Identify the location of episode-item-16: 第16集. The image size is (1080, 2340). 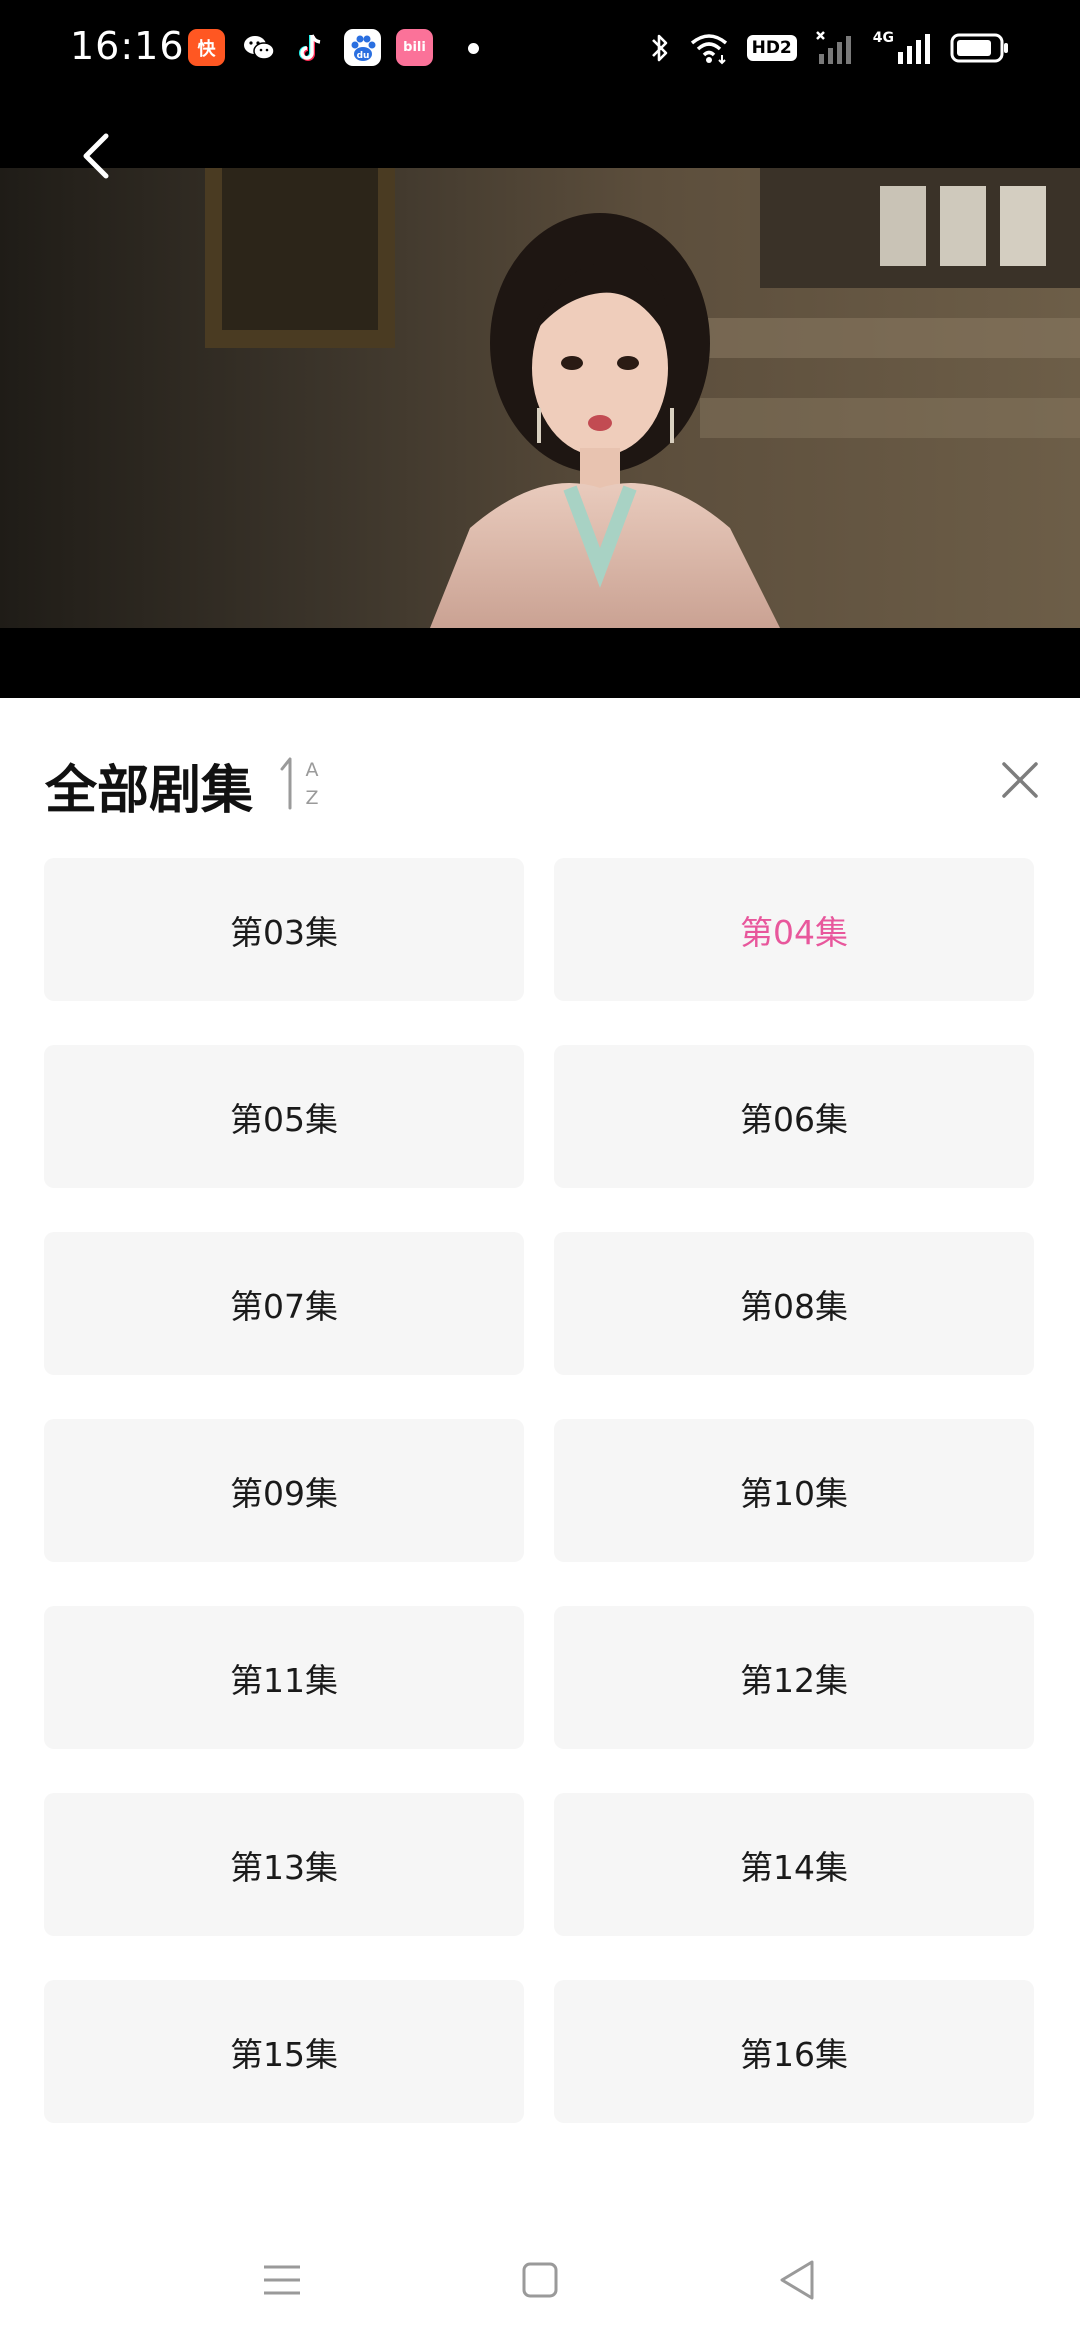
(794, 2051).